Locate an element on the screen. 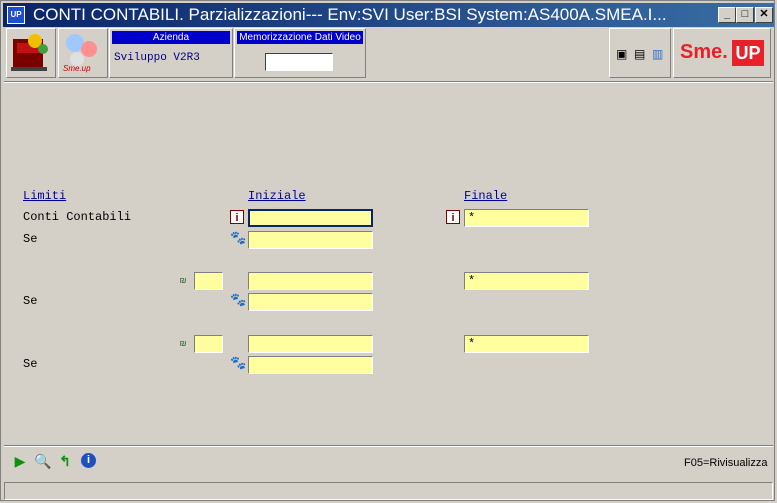  color-palette-icon: ▣ is located at coordinates (621, 54).